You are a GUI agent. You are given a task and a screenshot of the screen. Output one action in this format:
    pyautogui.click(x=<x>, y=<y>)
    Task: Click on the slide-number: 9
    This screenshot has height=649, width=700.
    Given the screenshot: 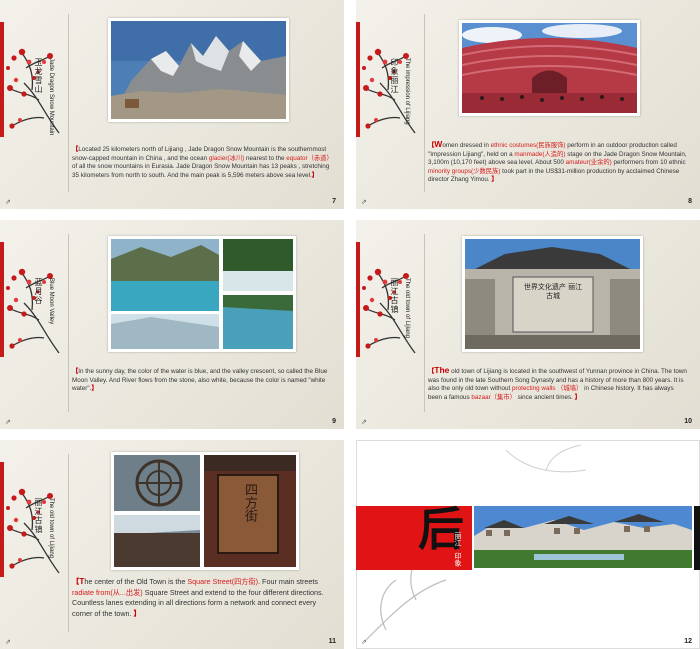 What is the action you would take?
    pyautogui.click(x=334, y=421)
    